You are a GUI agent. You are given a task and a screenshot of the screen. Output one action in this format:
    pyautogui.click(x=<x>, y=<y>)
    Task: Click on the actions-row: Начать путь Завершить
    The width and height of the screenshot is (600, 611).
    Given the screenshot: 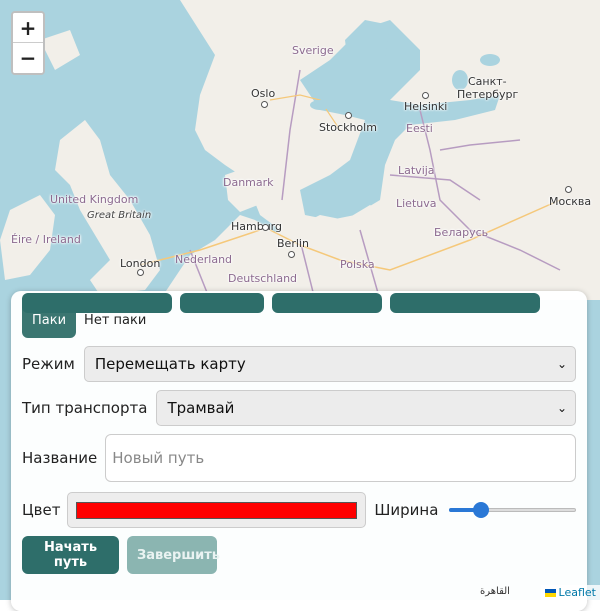 What is the action you would take?
    pyautogui.click(x=299, y=555)
    